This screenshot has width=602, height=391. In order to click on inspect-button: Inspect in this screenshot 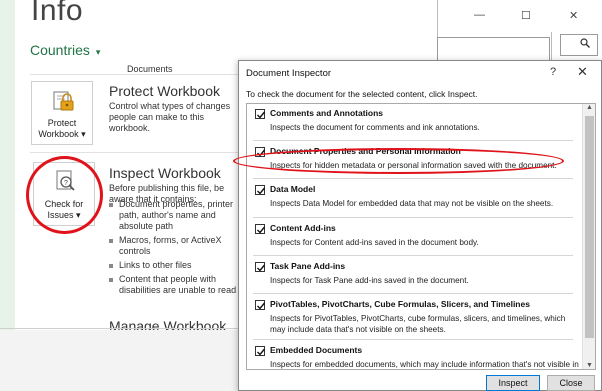, I will do `click(513, 383)`.